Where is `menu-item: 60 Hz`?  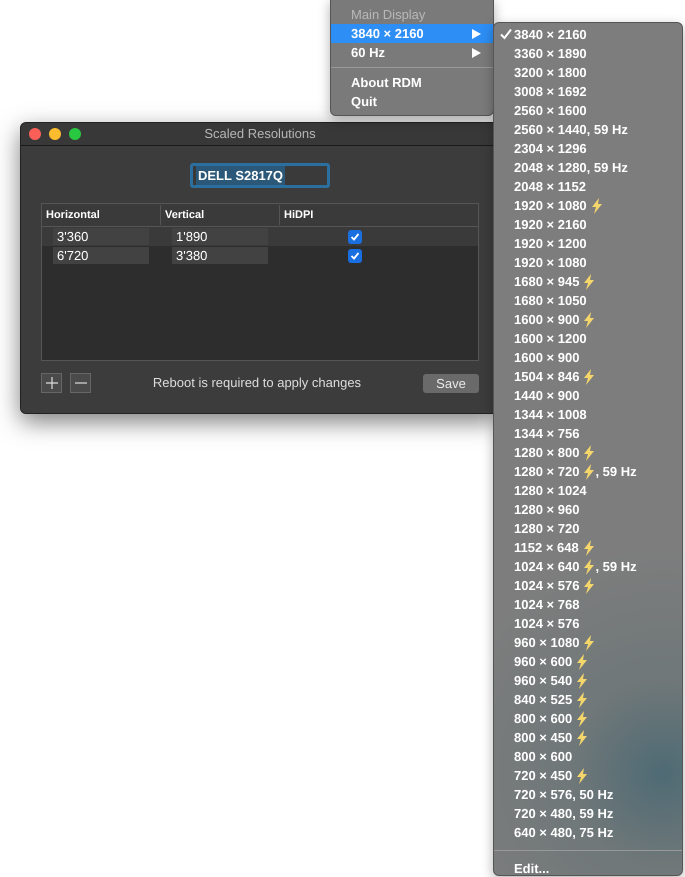
menu-item: 60 Hz is located at coordinates (412, 52).